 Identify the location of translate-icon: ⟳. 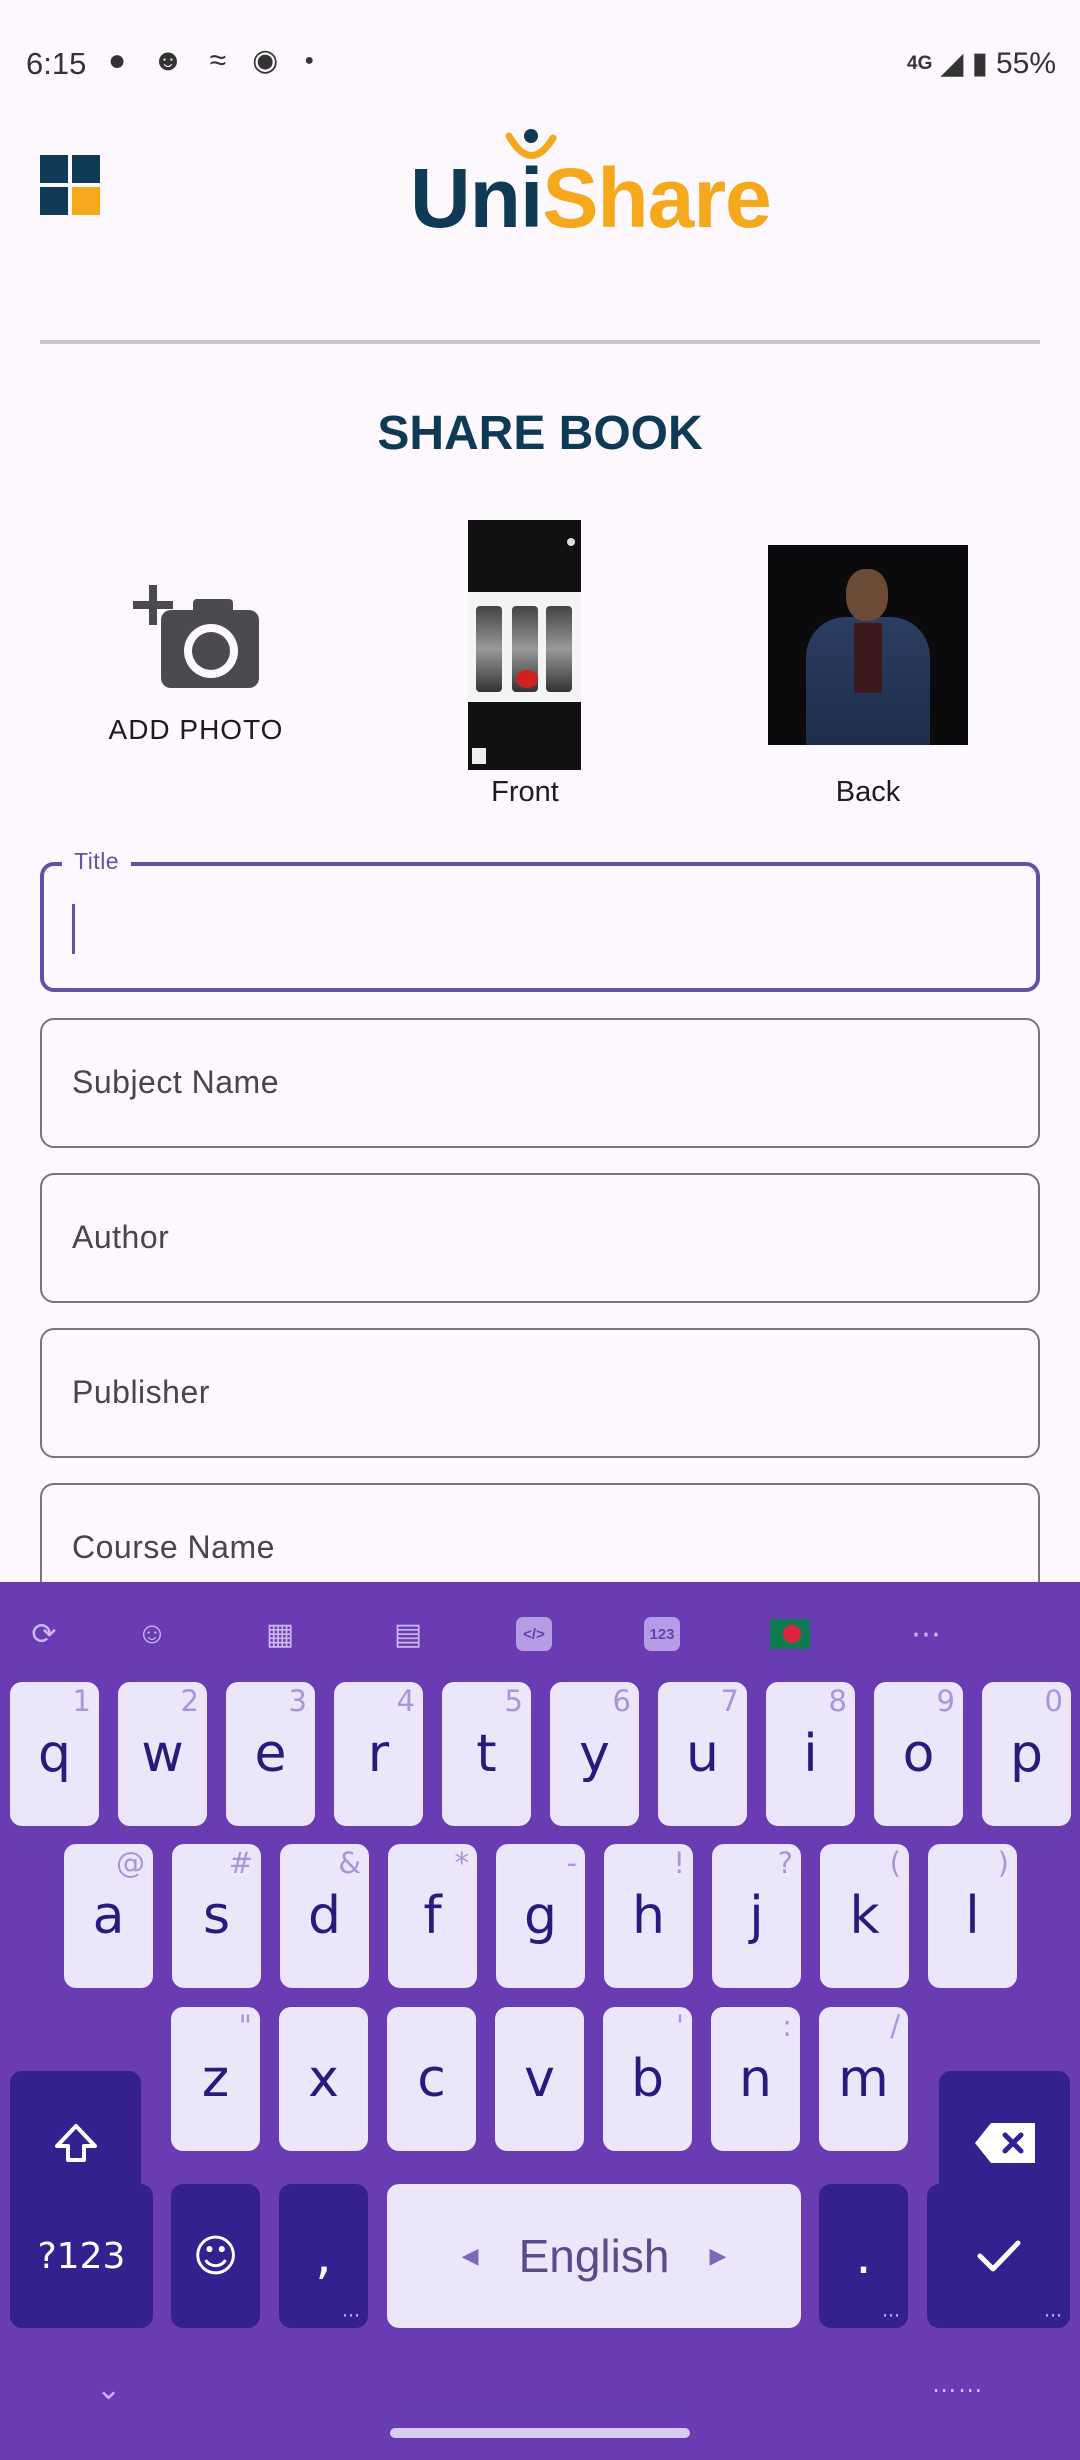
(44, 1634).